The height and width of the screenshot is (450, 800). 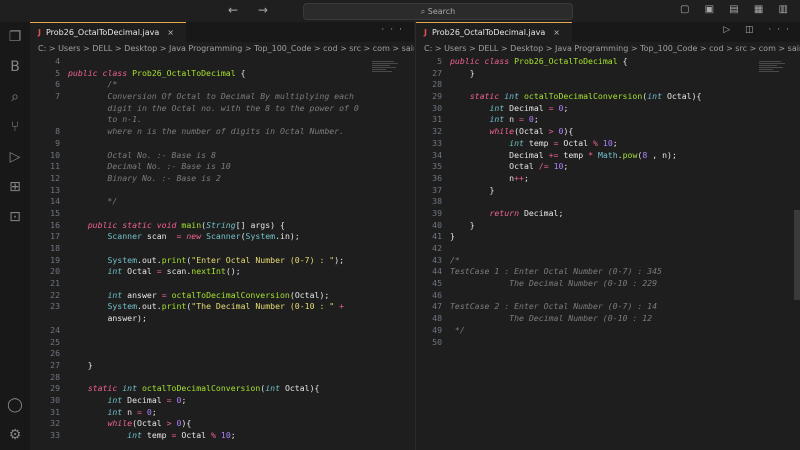 I want to click on code-line: 36 n++;, so click(x=608, y=179).